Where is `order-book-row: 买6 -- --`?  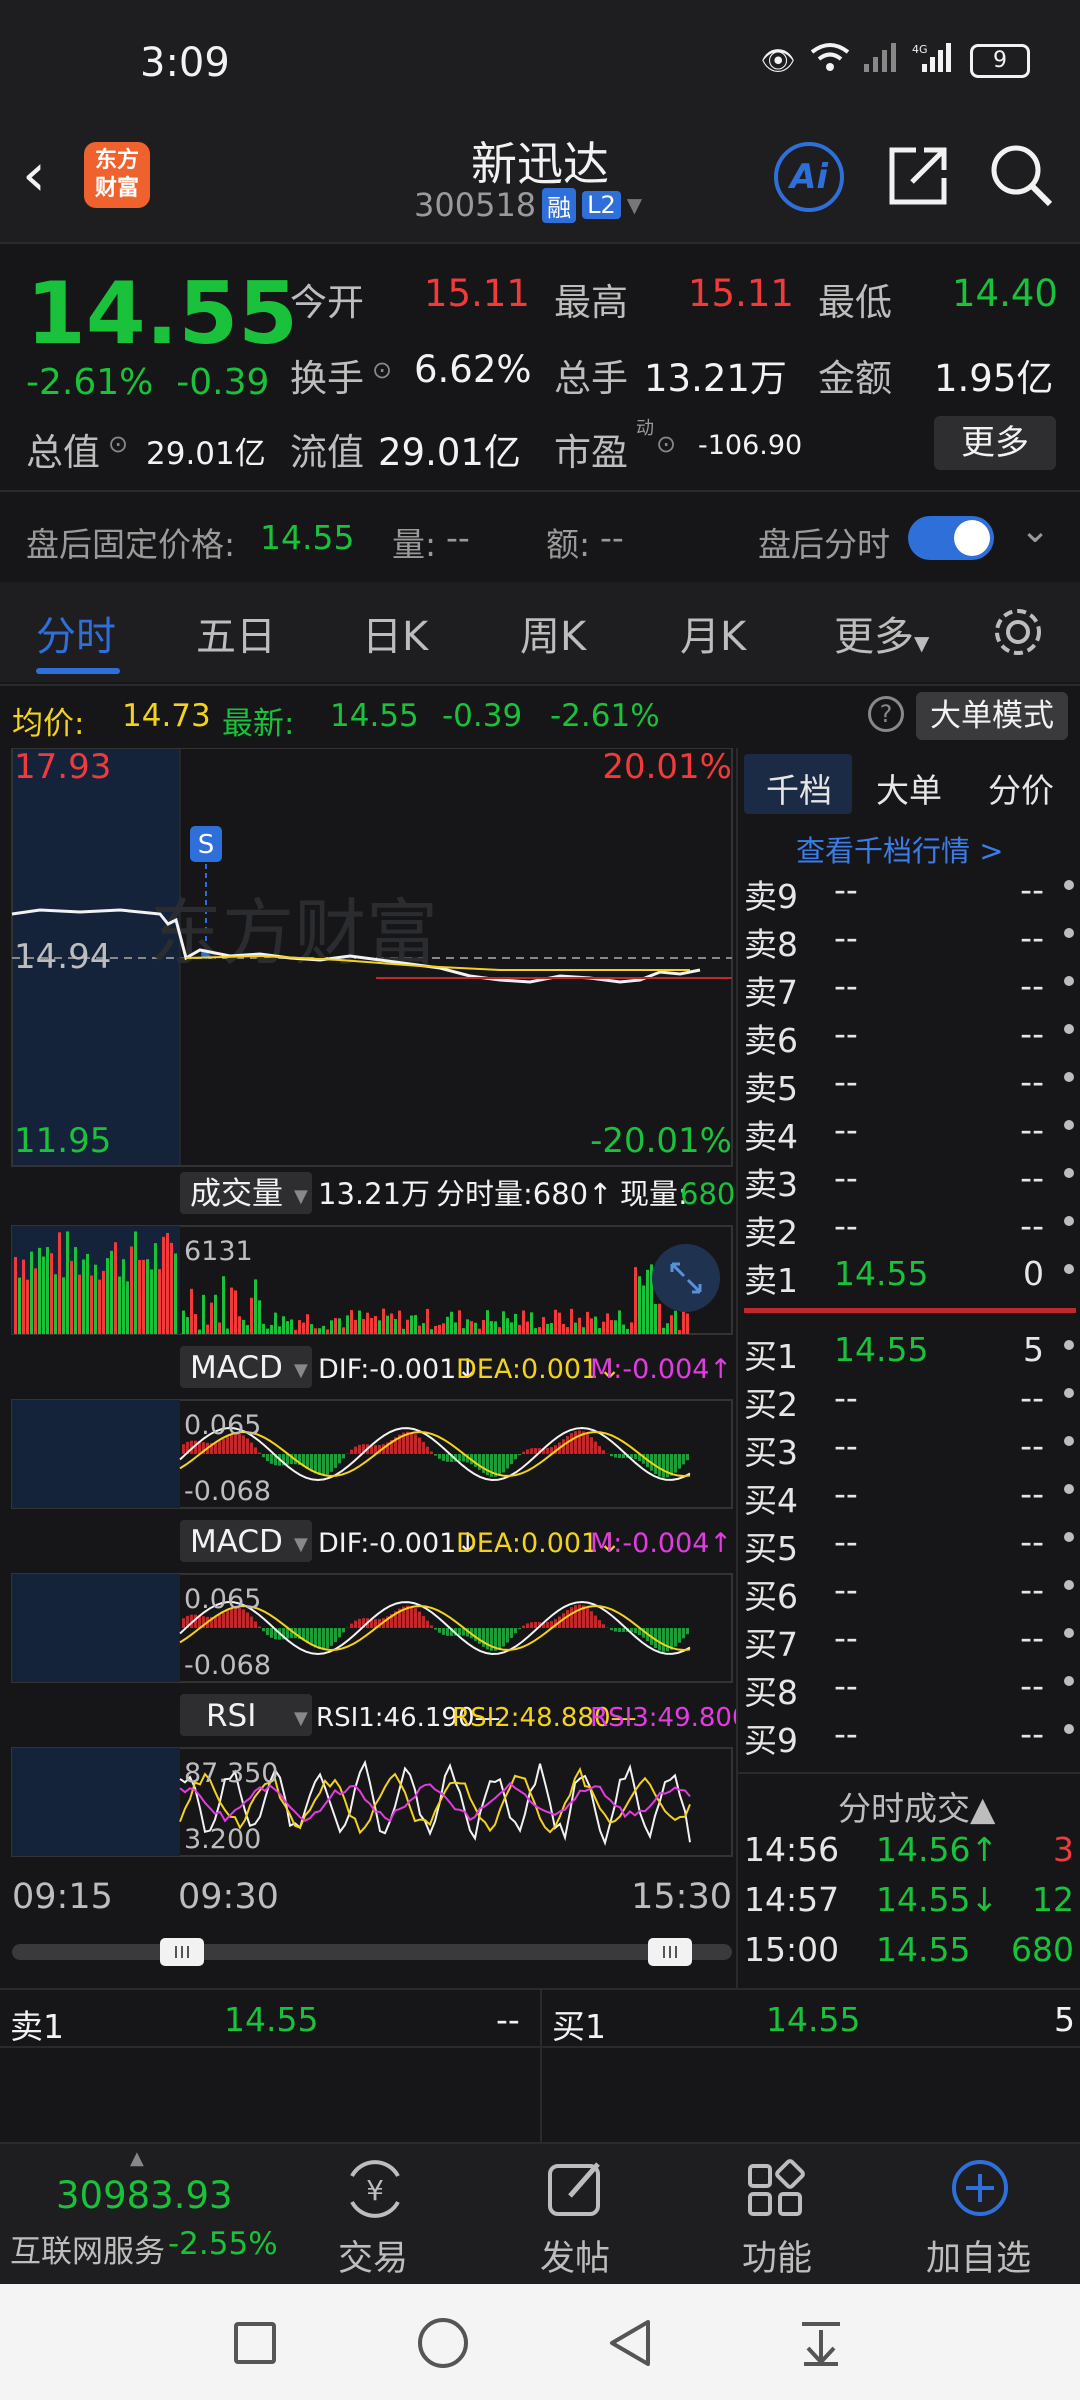 order-book-row: 买6 -- -- is located at coordinates (909, 1591).